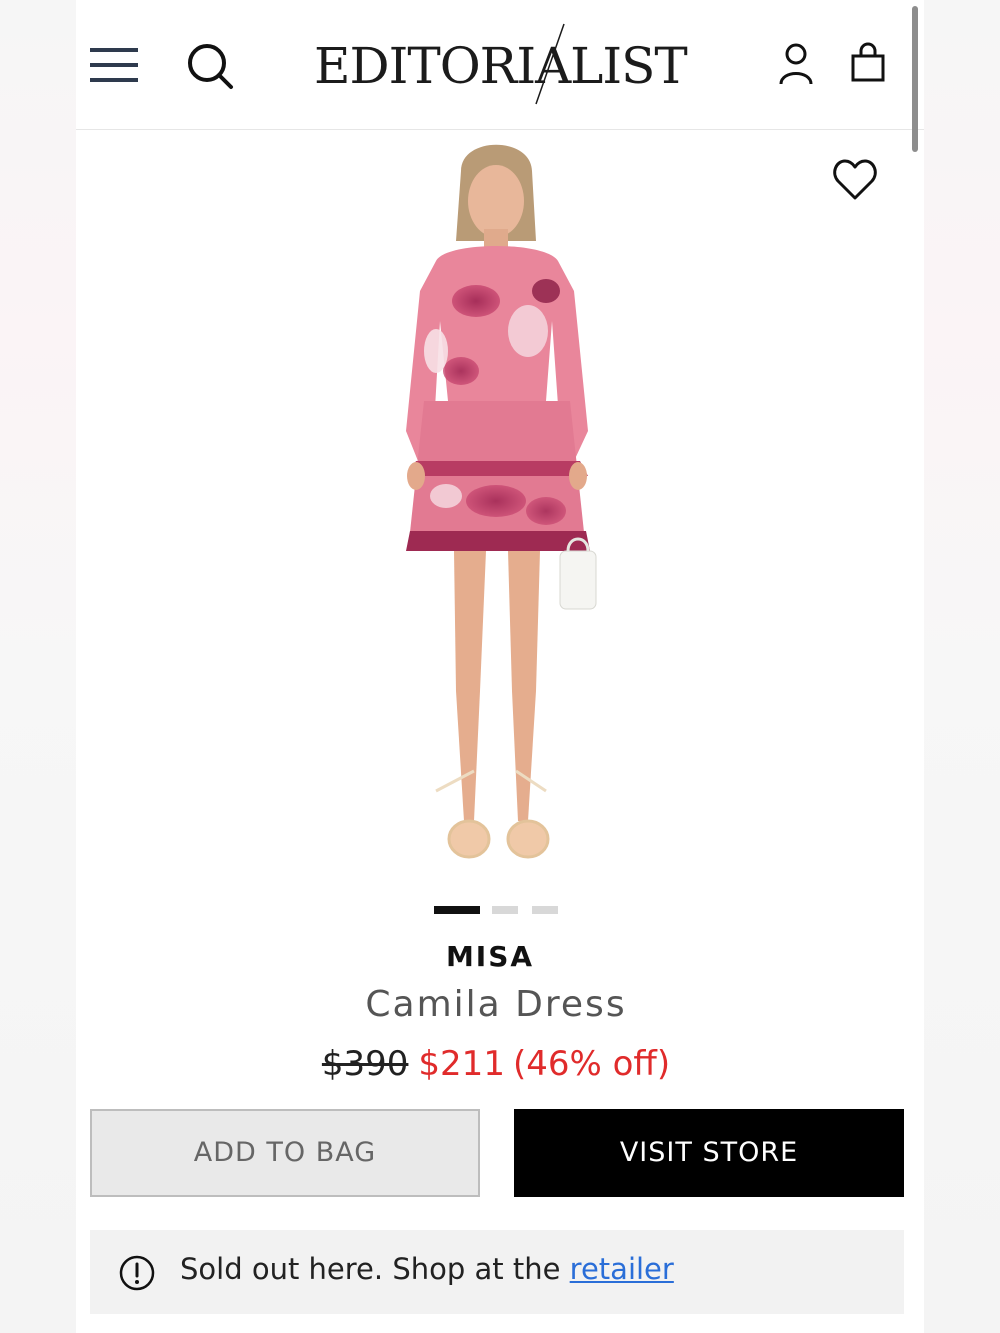 The image size is (1000, 1333). Describe the element at coordinates (591, 1064) in the screenshot. I see `discount-percent: (46% off)` at that location.